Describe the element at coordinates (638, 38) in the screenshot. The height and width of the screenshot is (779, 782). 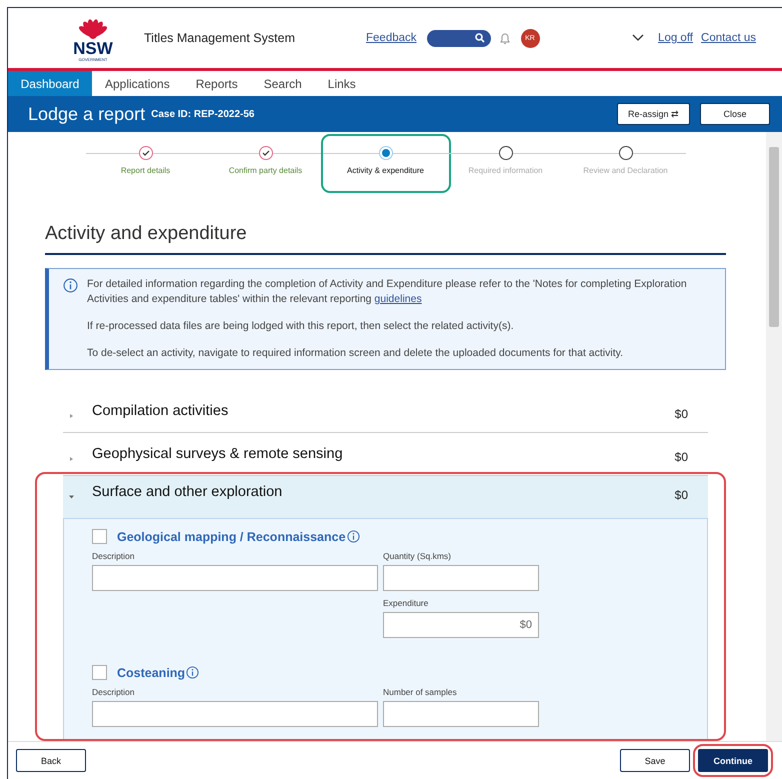
I see `chevron-down-icon` at that location.